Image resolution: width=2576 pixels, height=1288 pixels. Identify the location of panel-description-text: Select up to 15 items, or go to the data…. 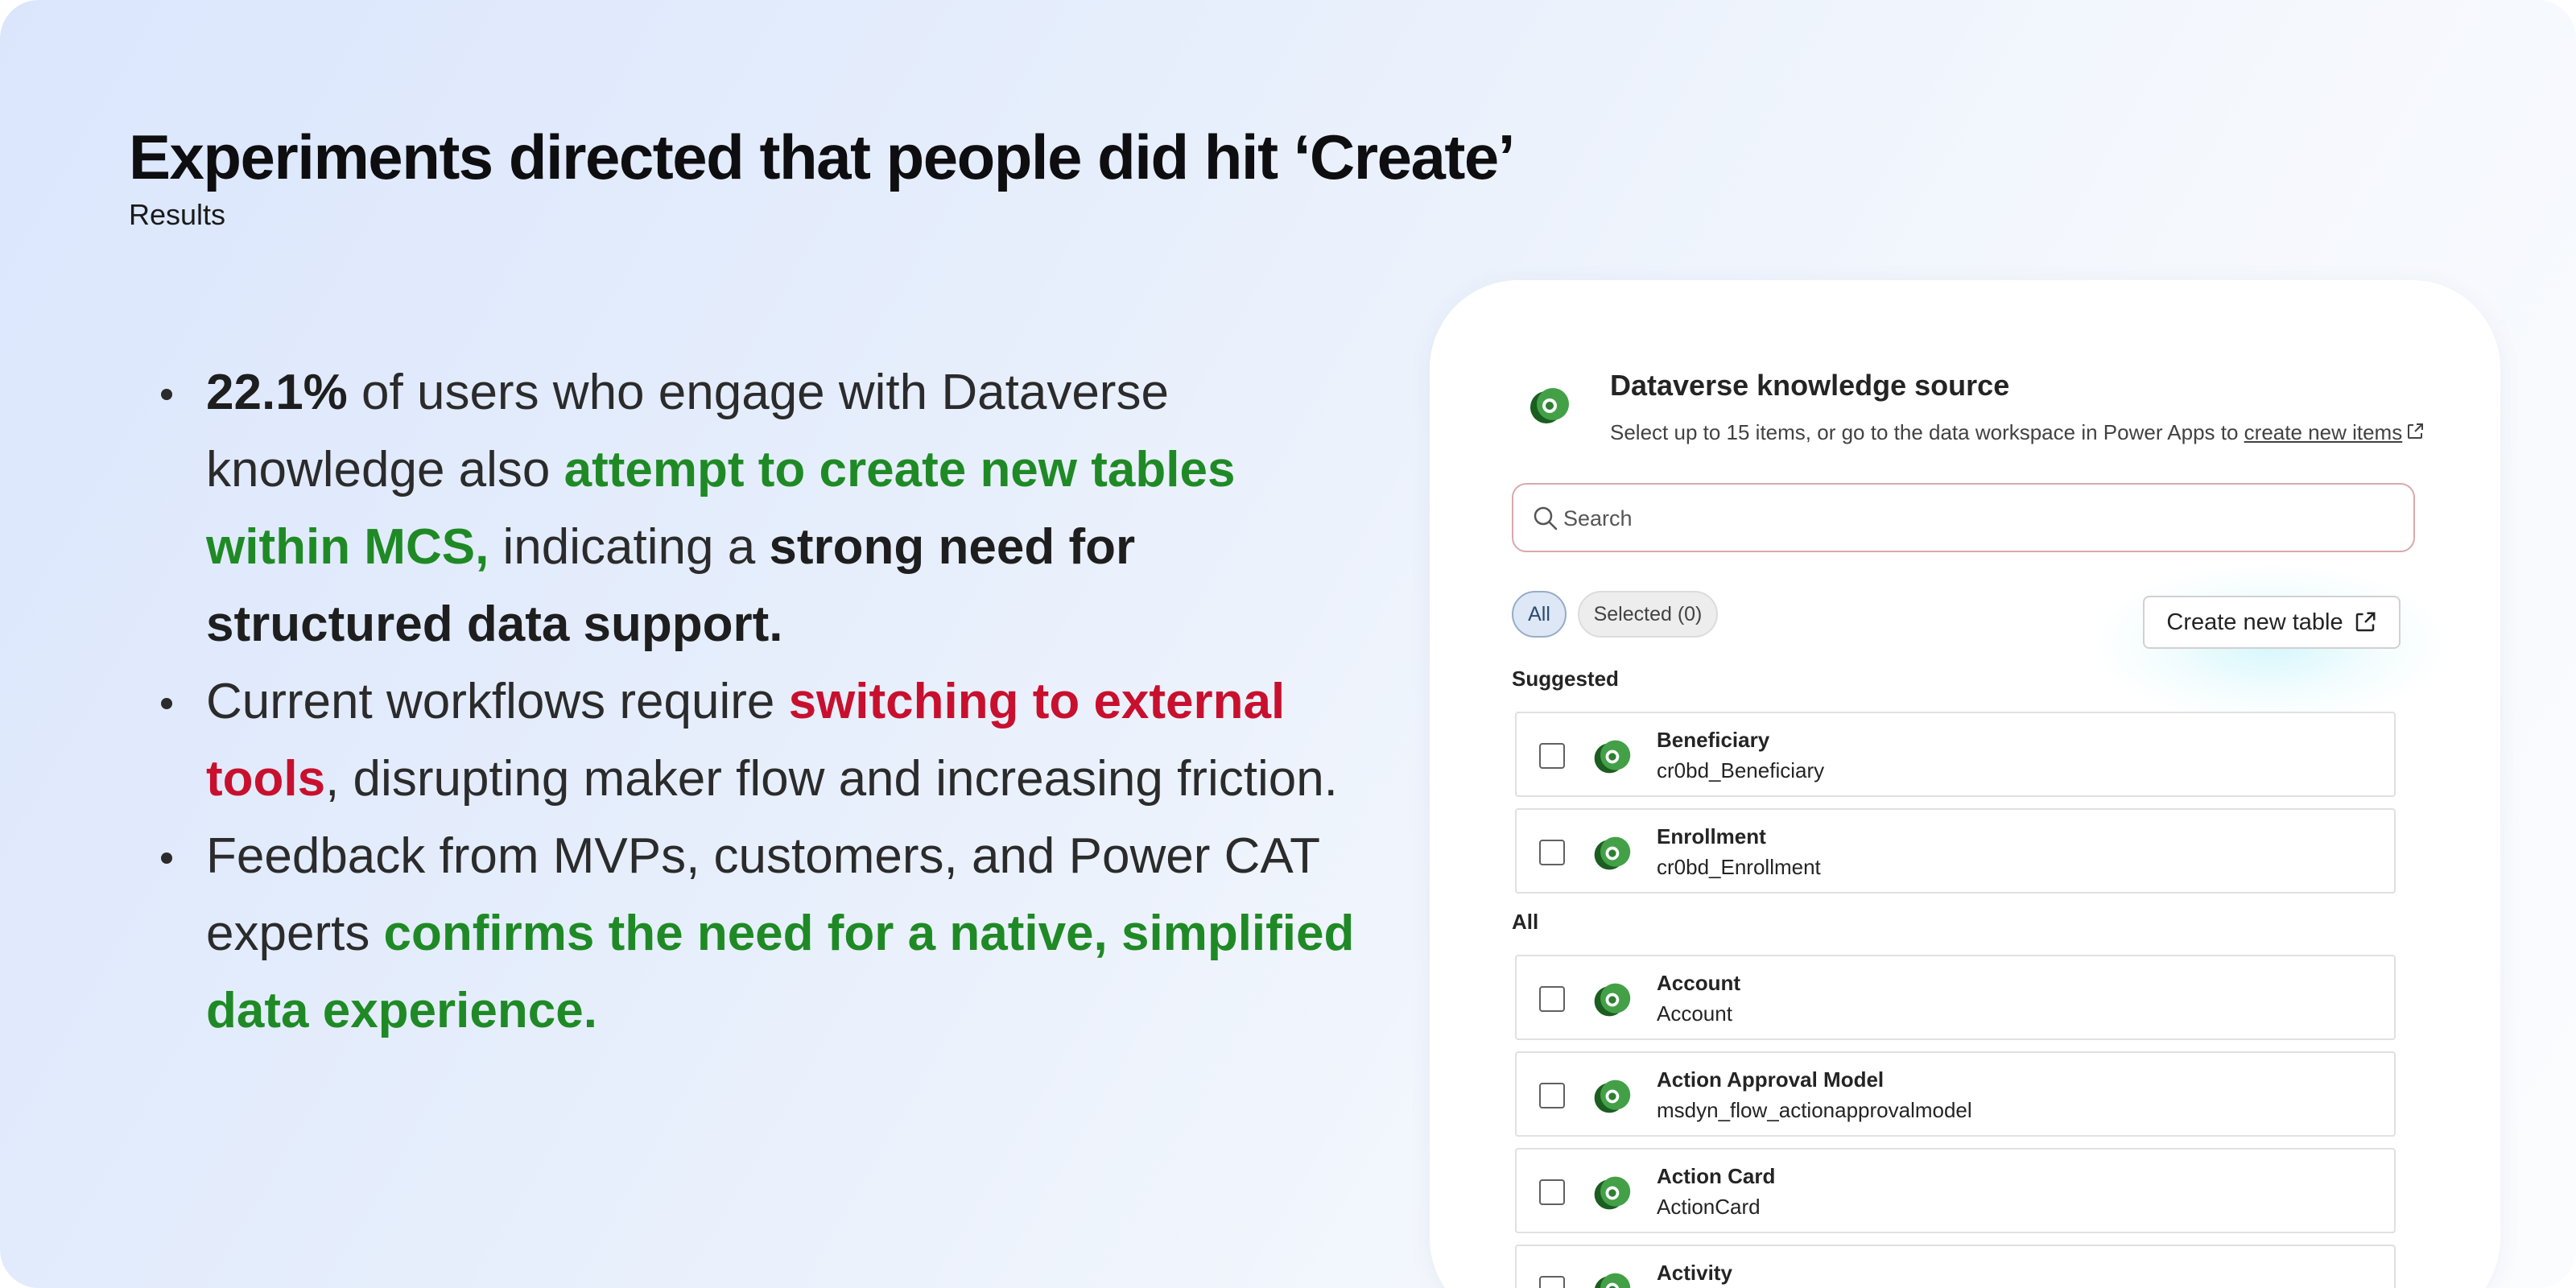
(1927, 432).